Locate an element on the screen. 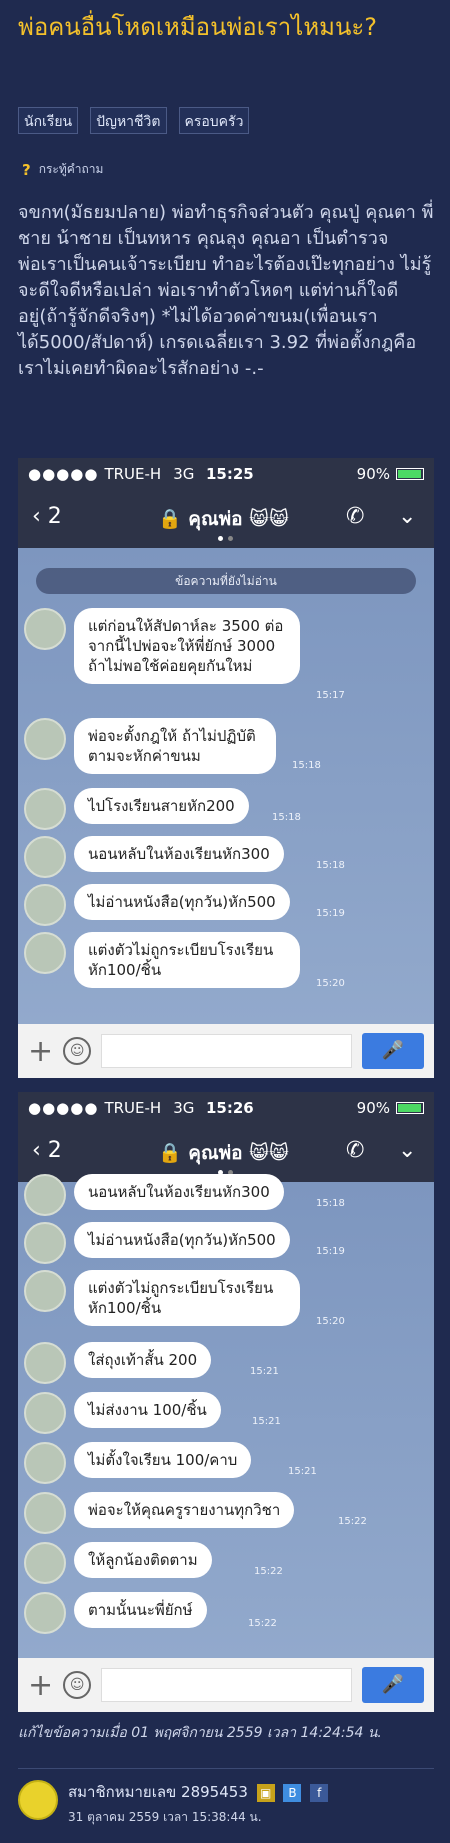 Image resolution: width=450 pixels, height=1843 pixels. message-bubble: ไปโรงเรียนสายหัก200 is located at coordinates (161, 806).